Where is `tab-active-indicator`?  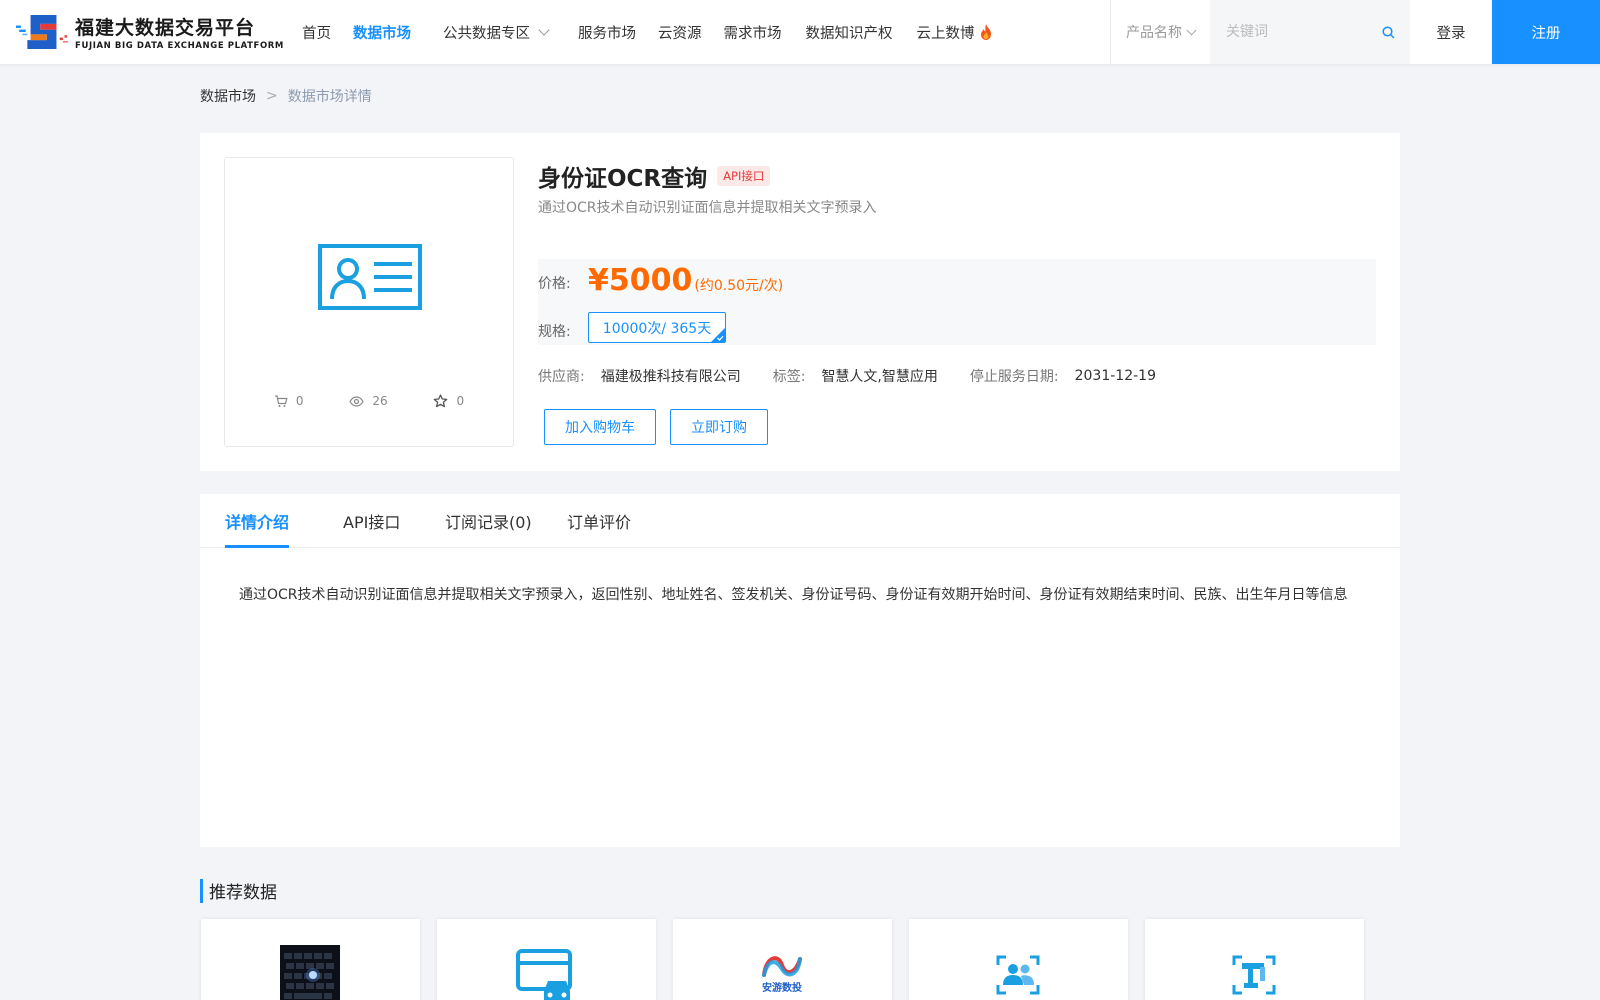
tab-active-indicator is located at coordinates (257, 546).